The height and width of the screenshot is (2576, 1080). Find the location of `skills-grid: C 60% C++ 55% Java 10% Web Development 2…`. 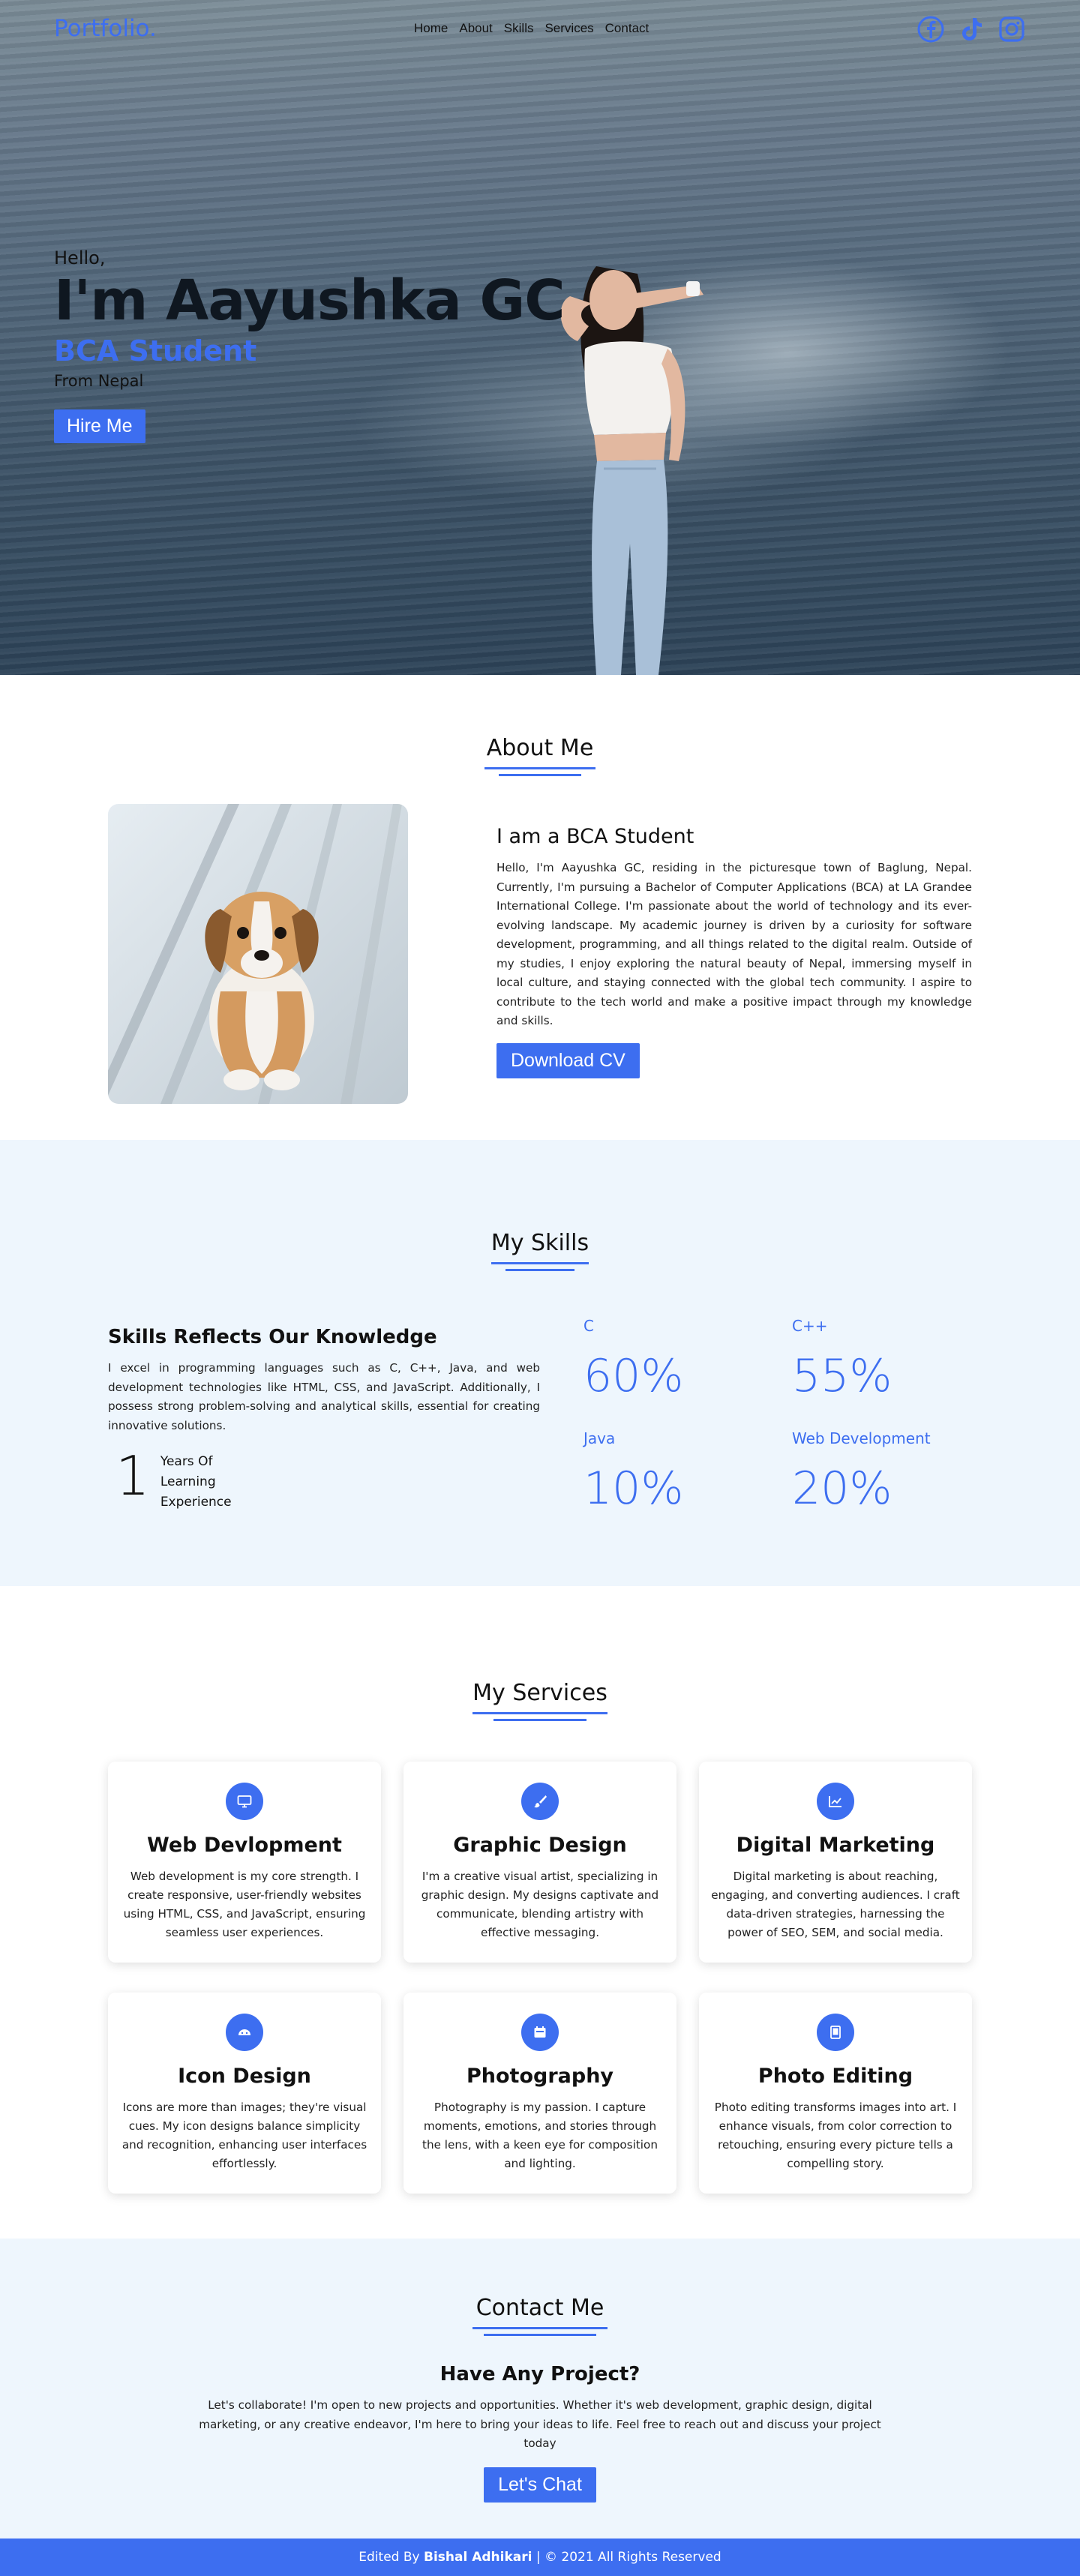

skills-grid: C 60% C++ 55% Java 10% Web Development 2… is located at coordinates (794, 1416).